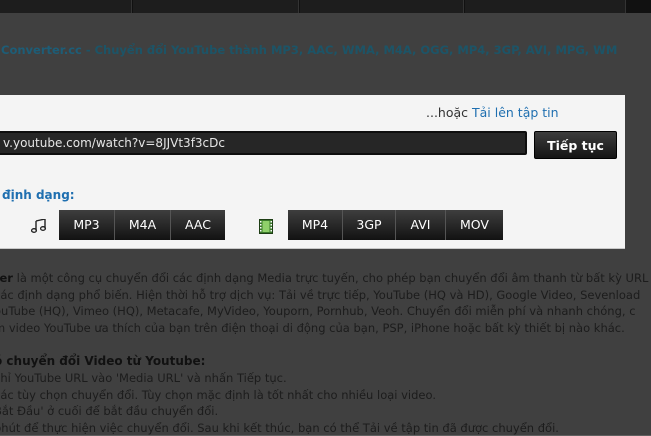 This screenshot has width=651, height=436. What do you see at coordinates (6, 278) in the screenshot?
I see `intro-lead: ter` at bounding box center [6, 278].